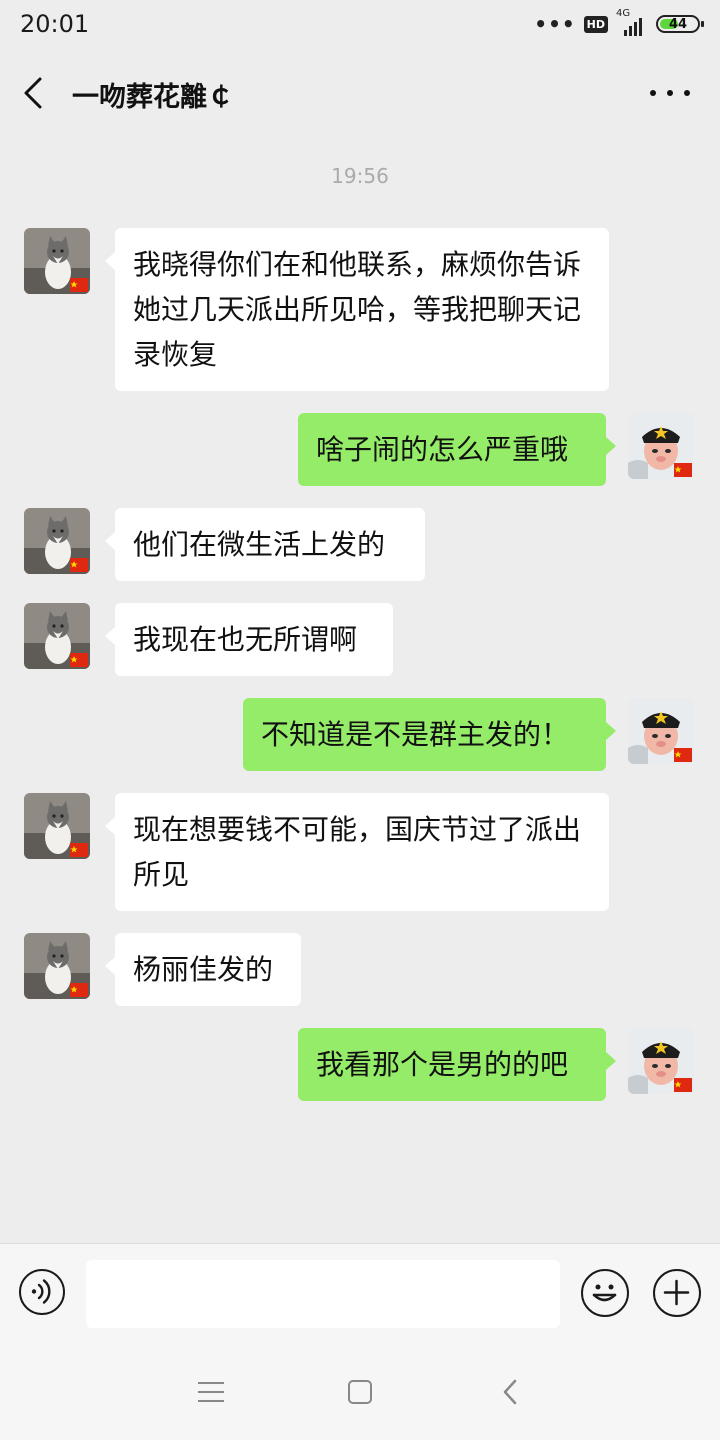  What do you see at coordinates (360, 92) in the screenshot?
I see `chat-header: 一吻葬花離￠` at bounding box center [360, 92].